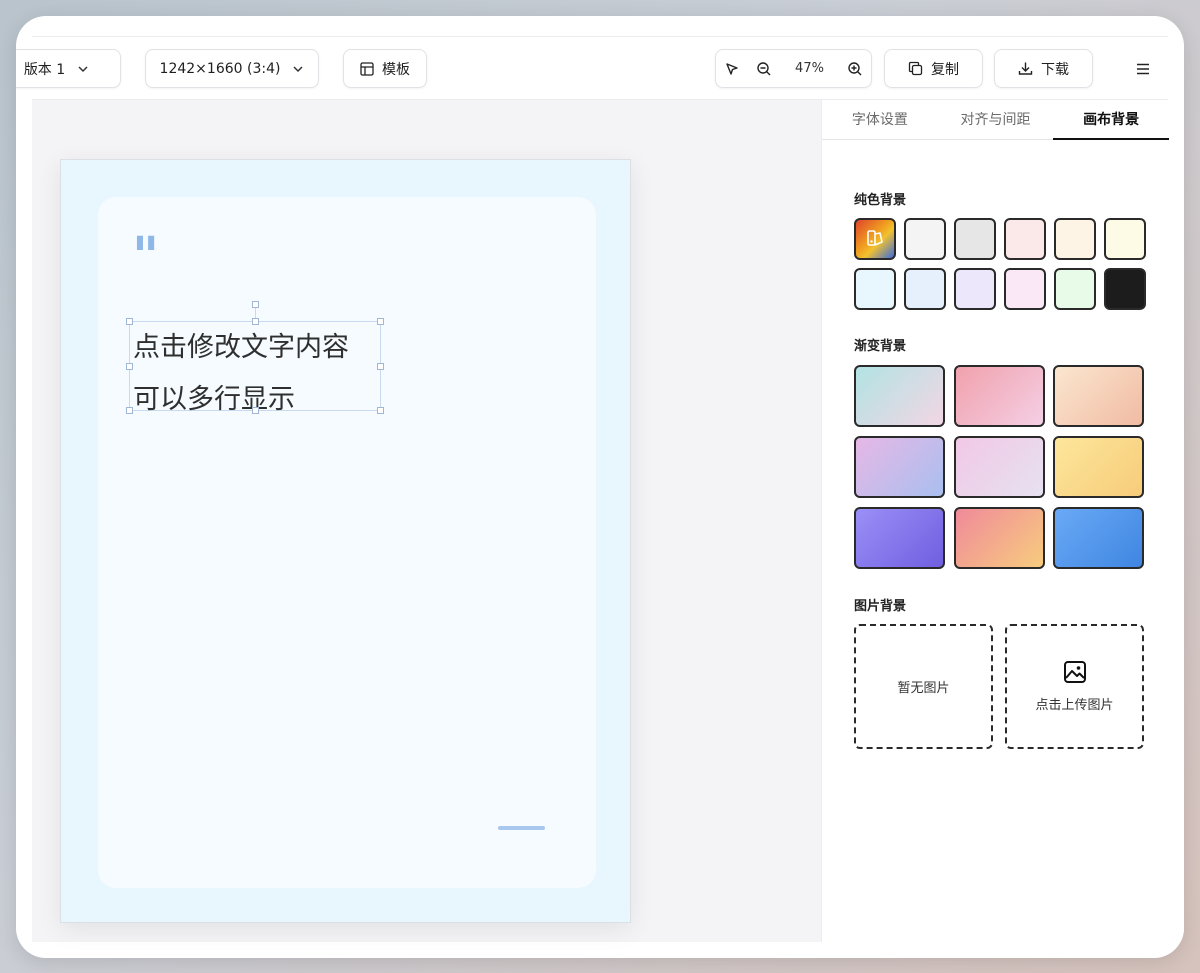 Image resolution: width=1200 pixels, height=973 pixels. Describe the element at coordinates (521, 828) in the screenshot. I see `decorative-dash` at that location.